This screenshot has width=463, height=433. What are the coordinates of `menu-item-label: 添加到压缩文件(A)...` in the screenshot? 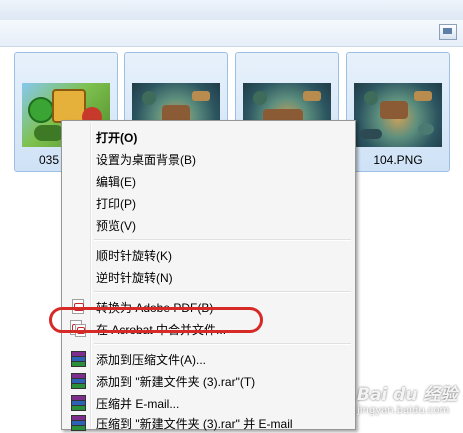 It's located at (151, 360).